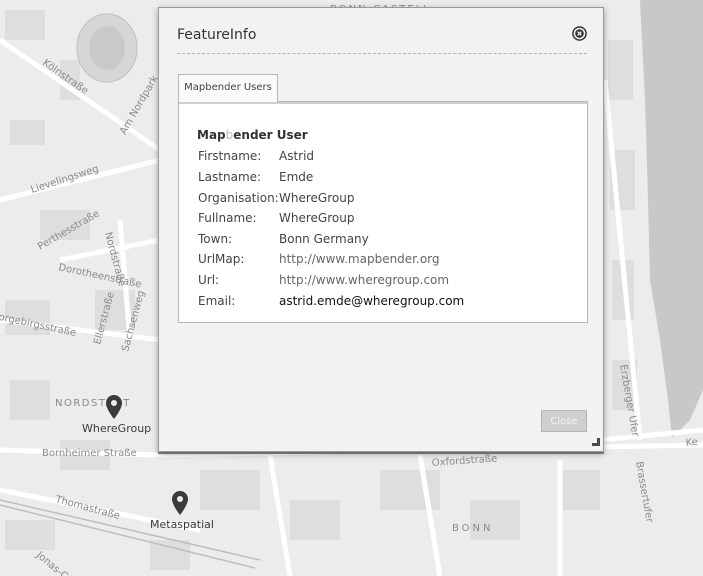 This screenshot has height=576, width=703. Describe the element at coordinates (473, 528) in the screenshot. I see `place-label-bonn: BONN` at that location.